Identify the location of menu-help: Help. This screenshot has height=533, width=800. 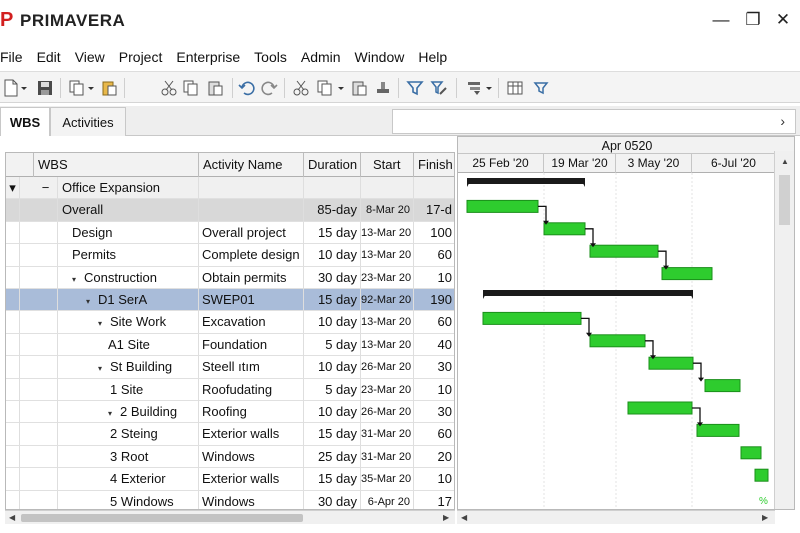
(432, 57).